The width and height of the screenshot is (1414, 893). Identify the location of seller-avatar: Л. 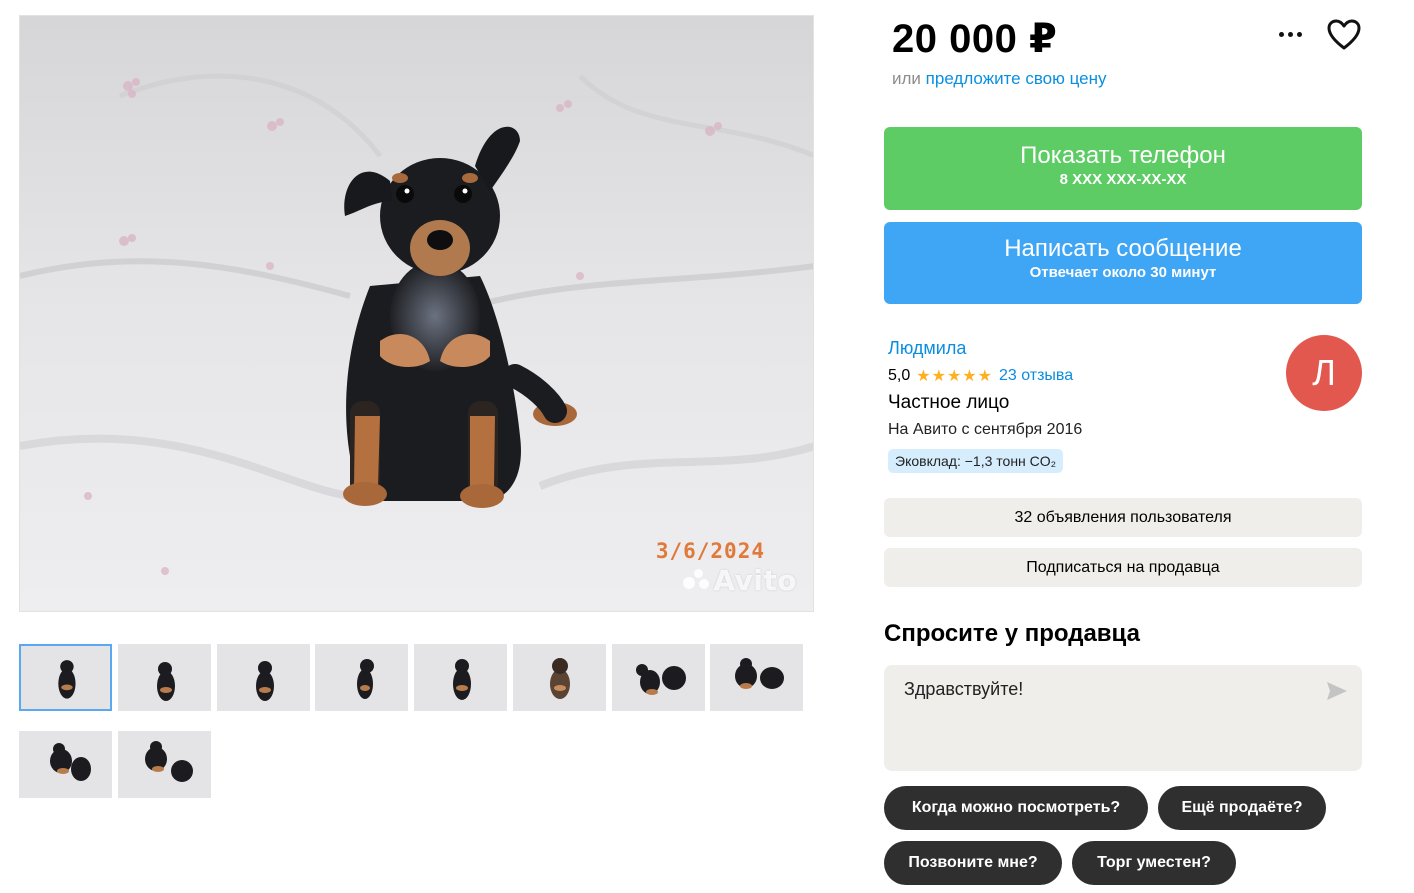
(1324, 373).